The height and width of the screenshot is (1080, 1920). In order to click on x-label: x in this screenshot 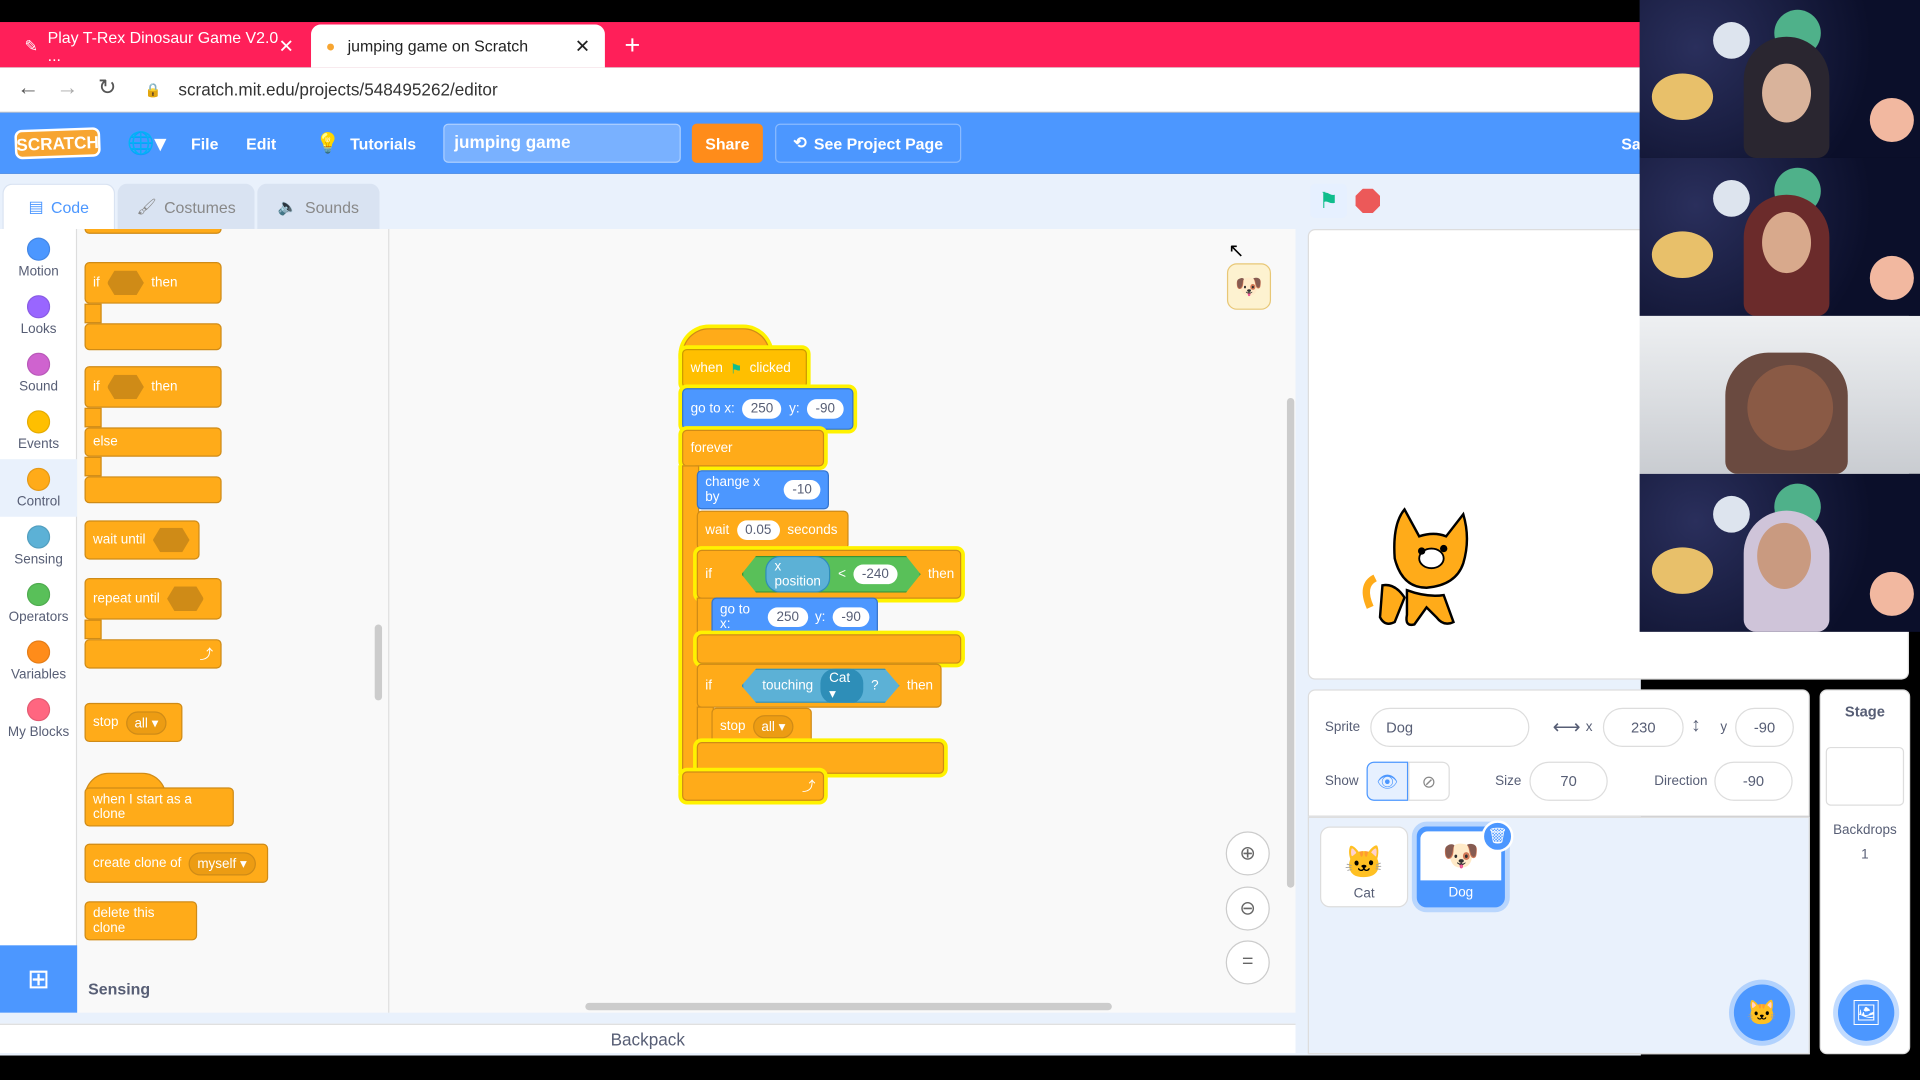, I will do `click(1589, 727)`.